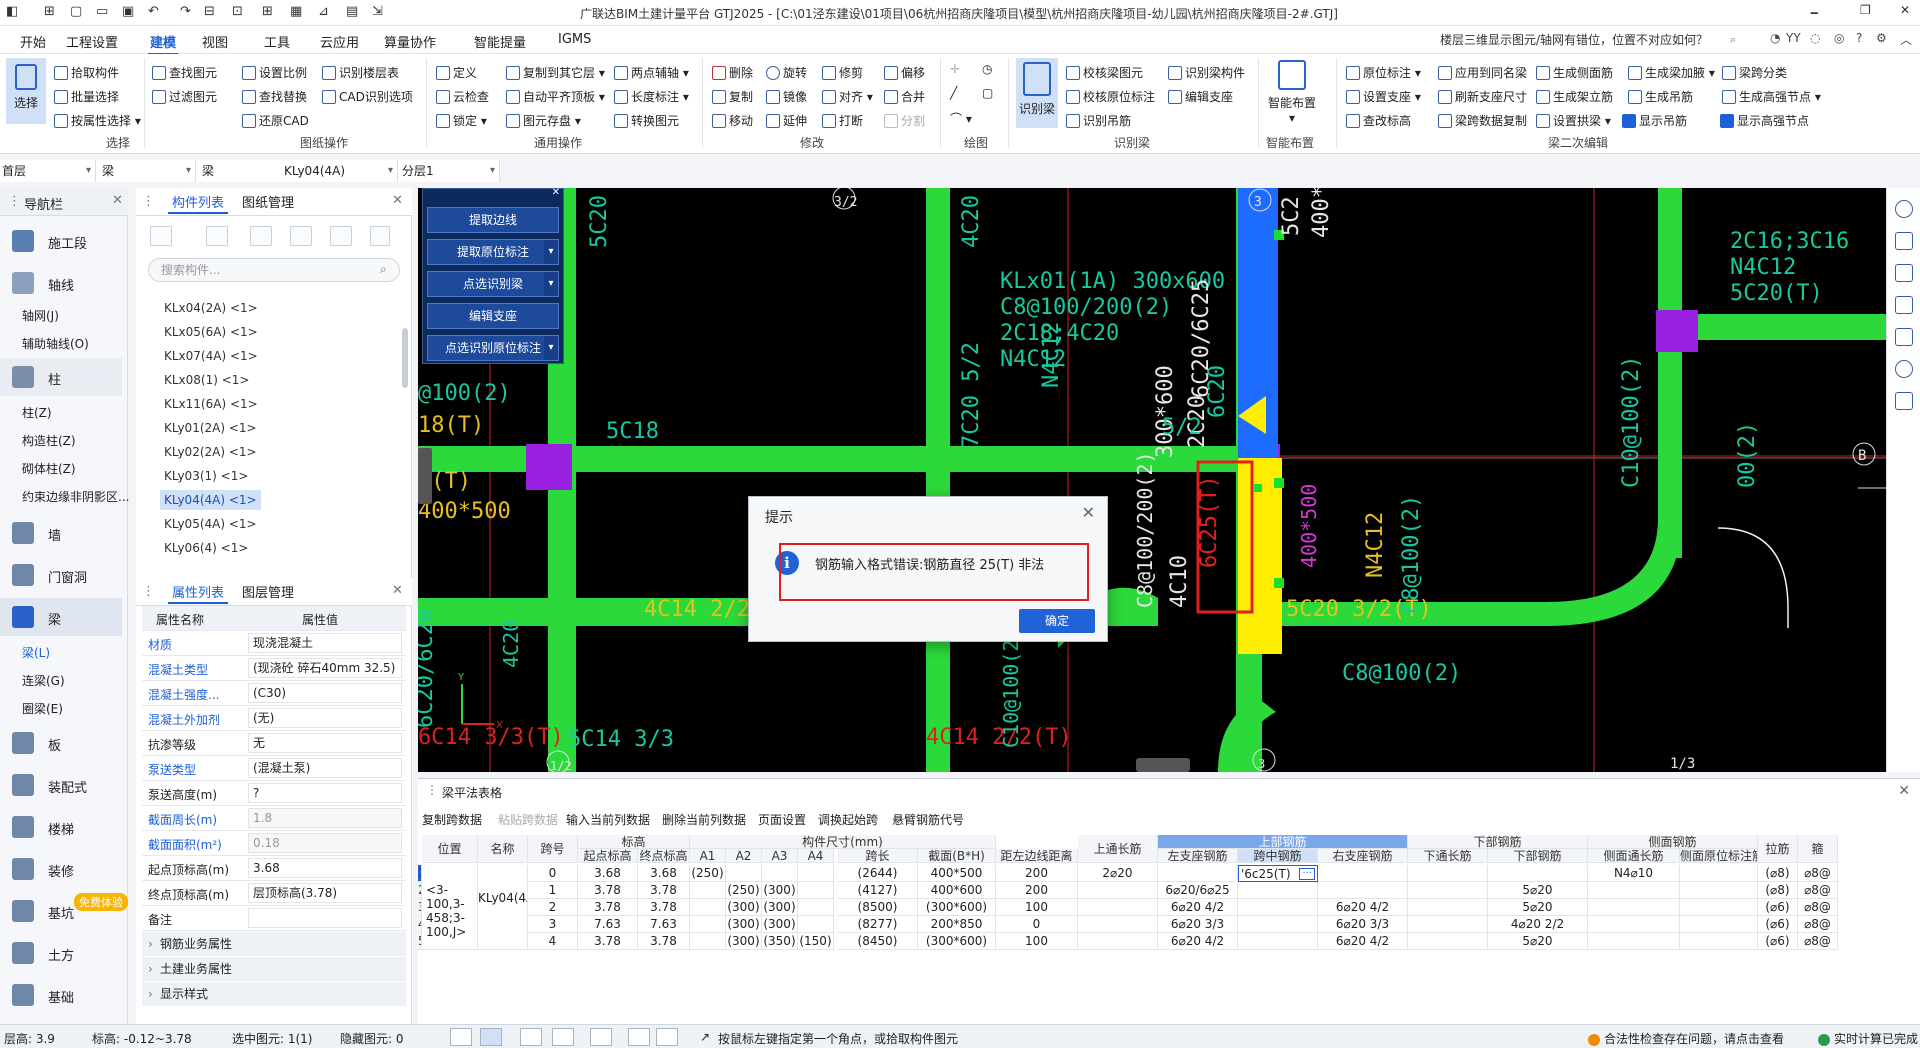 The image size is (1920, 1048). What do you see at coordinates (275, 120) in the screenshot?
I see `restore-cad-button: 还原CAD` at bounding box center [275, 120].